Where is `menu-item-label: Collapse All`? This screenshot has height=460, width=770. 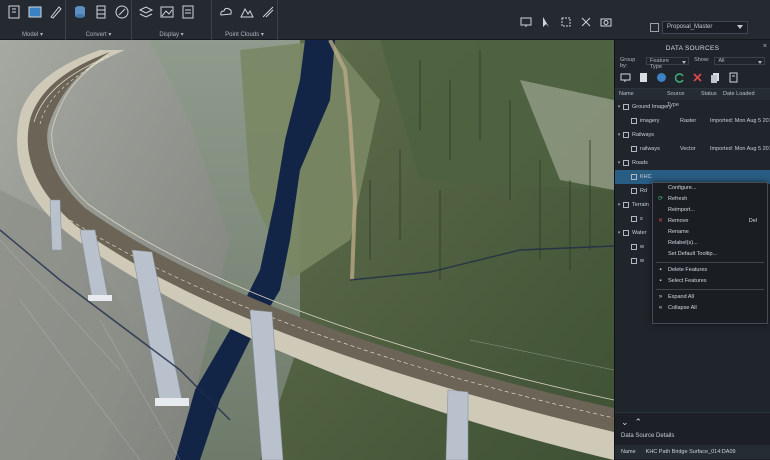 menu-item-label: Collapse All is located at coordinates (682, 308).